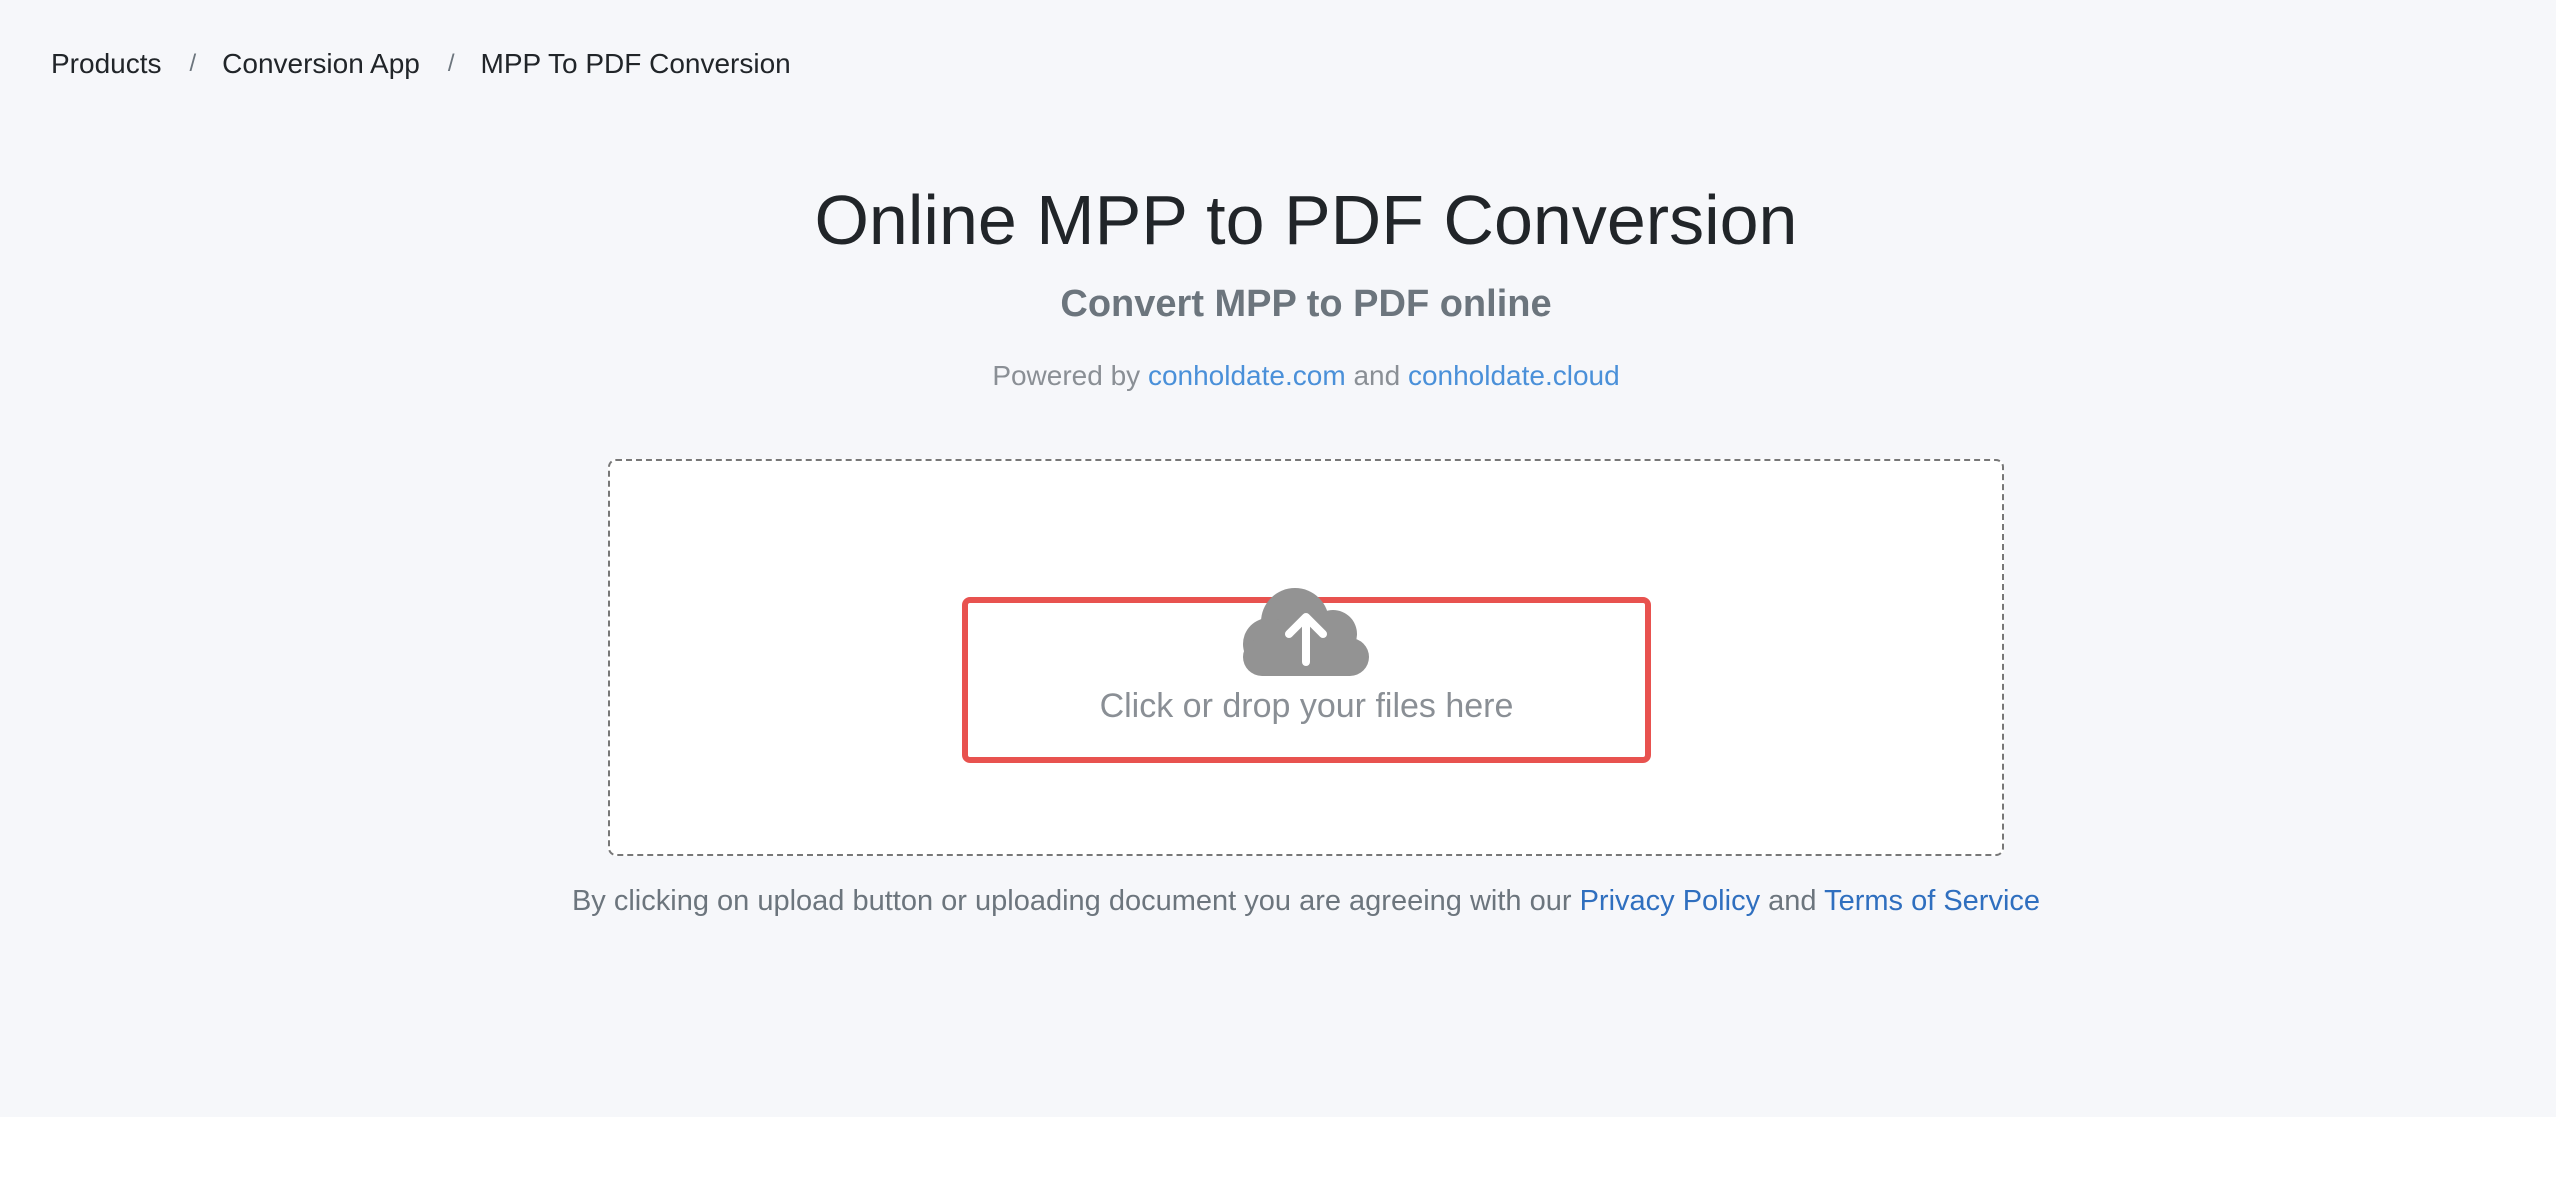  I want to click on breadcrumb-products: Products, so click(106, 64).